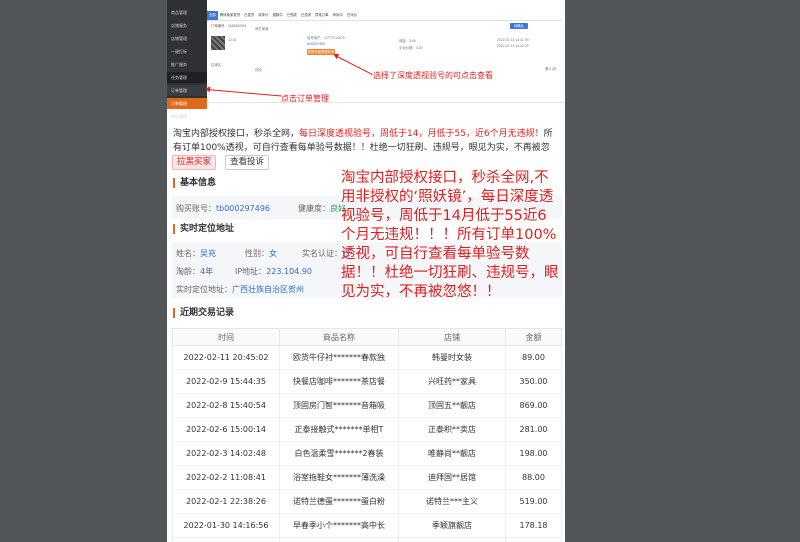 Image resolution: width=800 pixels, height=542 pixels. What do you see at coordinates (247, 162) in the screenshot?
I see `view-complaints-button: 查看投诉` at bounding box center [247, 162].